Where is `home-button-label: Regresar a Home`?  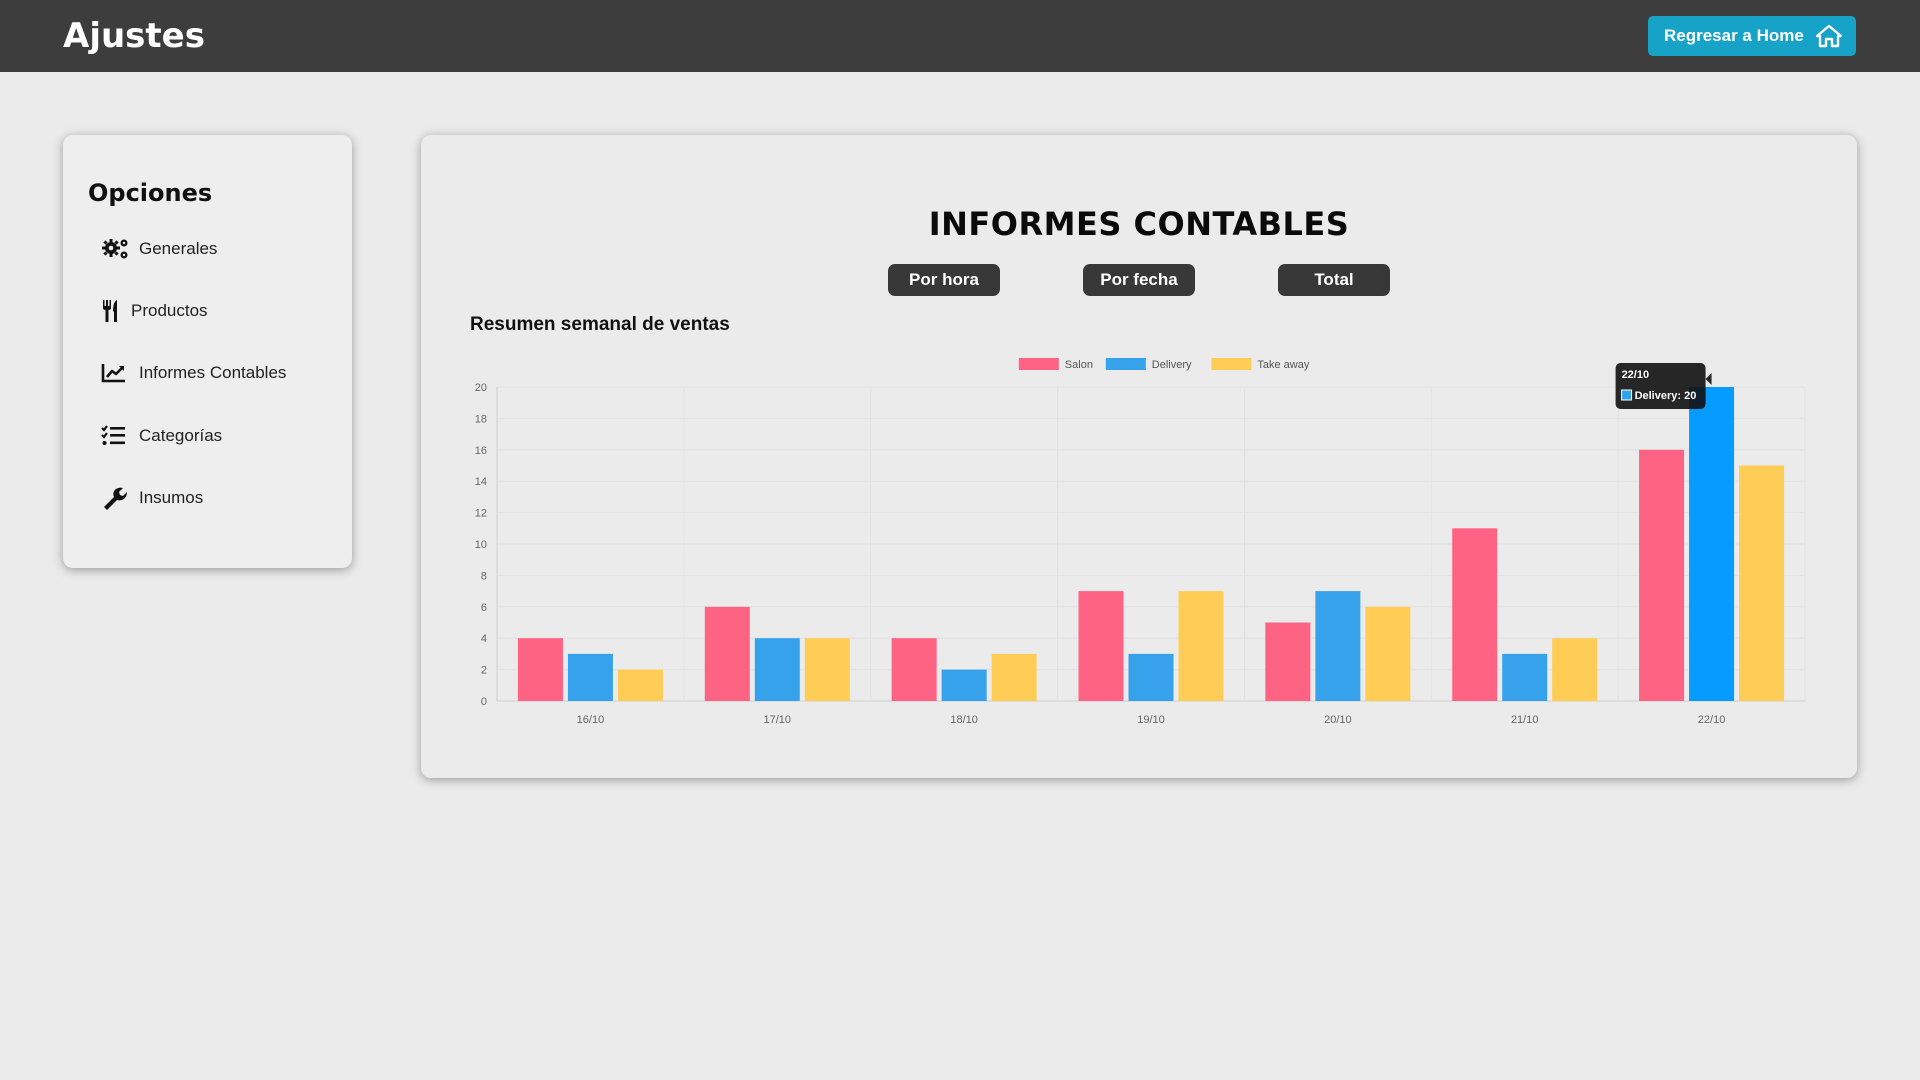 home-button-label: Regresar a Home is located at coordinates (1734, 35).